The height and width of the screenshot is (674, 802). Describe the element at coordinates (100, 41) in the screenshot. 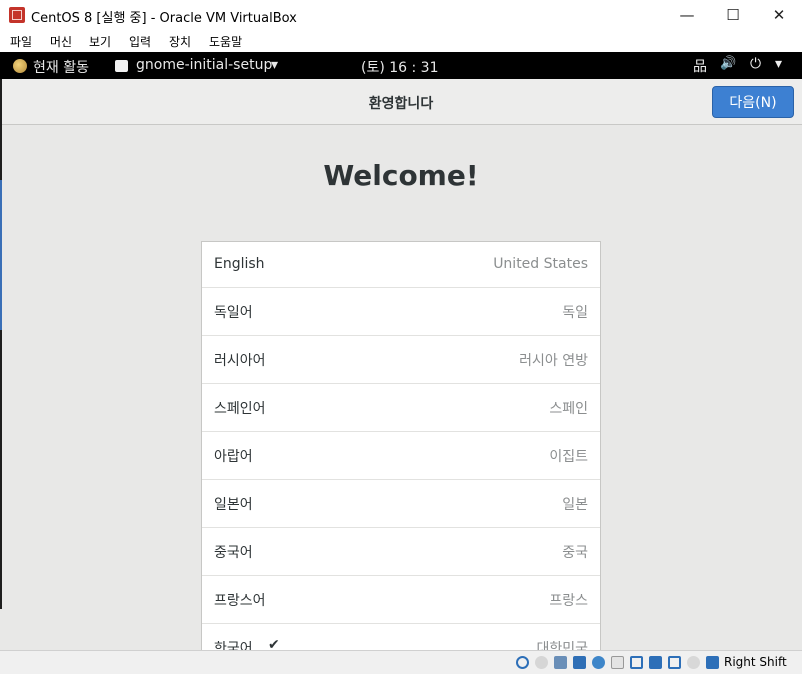

I see `menu-view: 보기` at that location.